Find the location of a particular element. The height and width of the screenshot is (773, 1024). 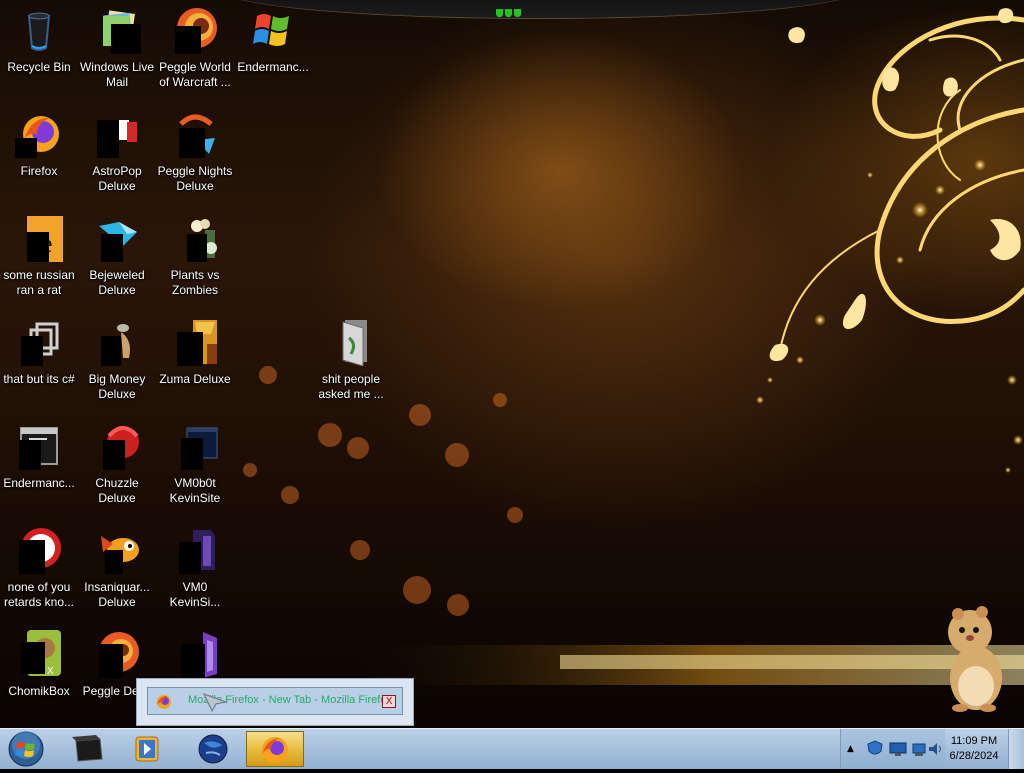

desktop-icon-label: Recycle Bin is located at coordinates (39, 67).